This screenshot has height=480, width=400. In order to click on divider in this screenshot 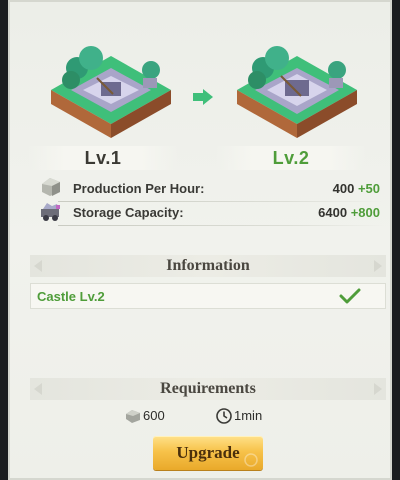, I will do `click(221, 225)`.